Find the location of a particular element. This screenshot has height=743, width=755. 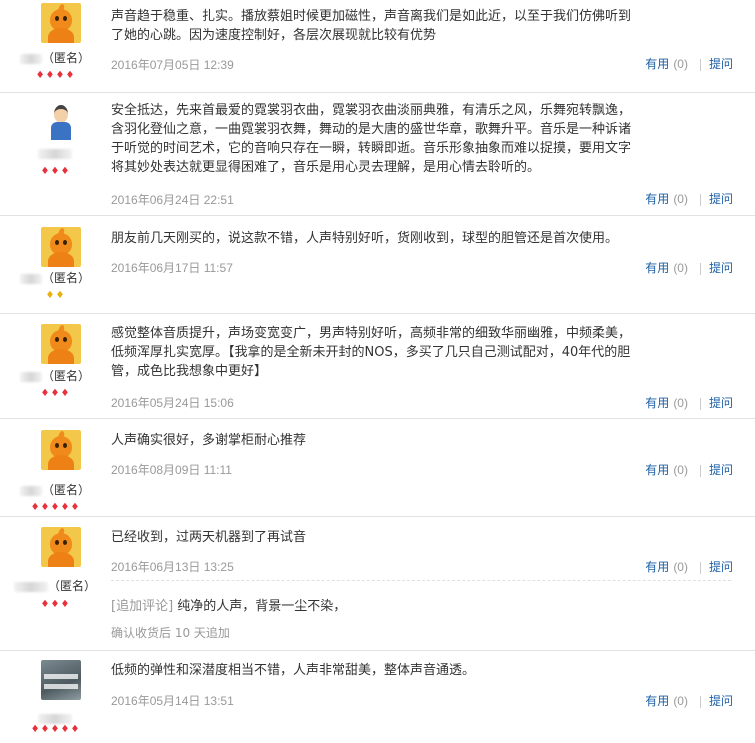

review-date: 2016年05月14日 13:51 is located at coordinates (172, 701).